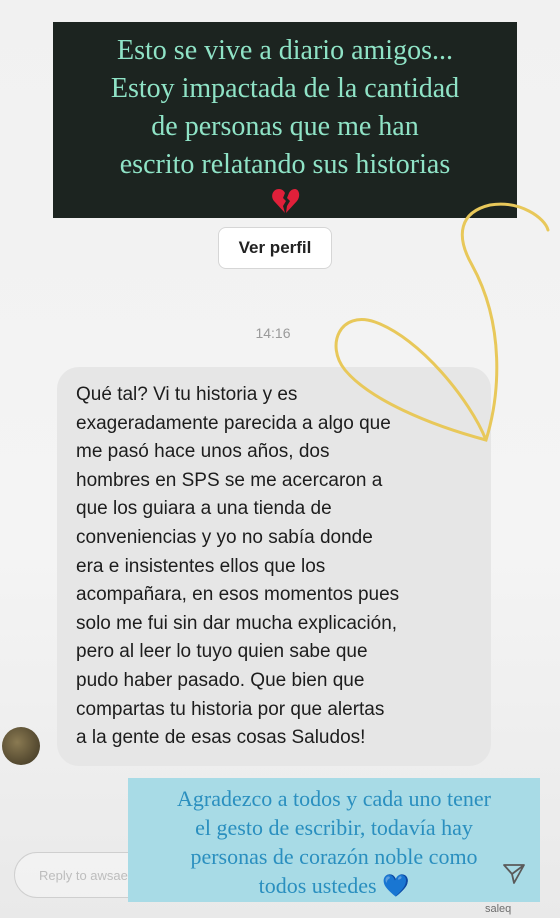 This screenshot has height=918, width=560. Describe the element at coordinates (275, 248) in the screenshot. I see `view-profile-button: Ver perfil` at that location.